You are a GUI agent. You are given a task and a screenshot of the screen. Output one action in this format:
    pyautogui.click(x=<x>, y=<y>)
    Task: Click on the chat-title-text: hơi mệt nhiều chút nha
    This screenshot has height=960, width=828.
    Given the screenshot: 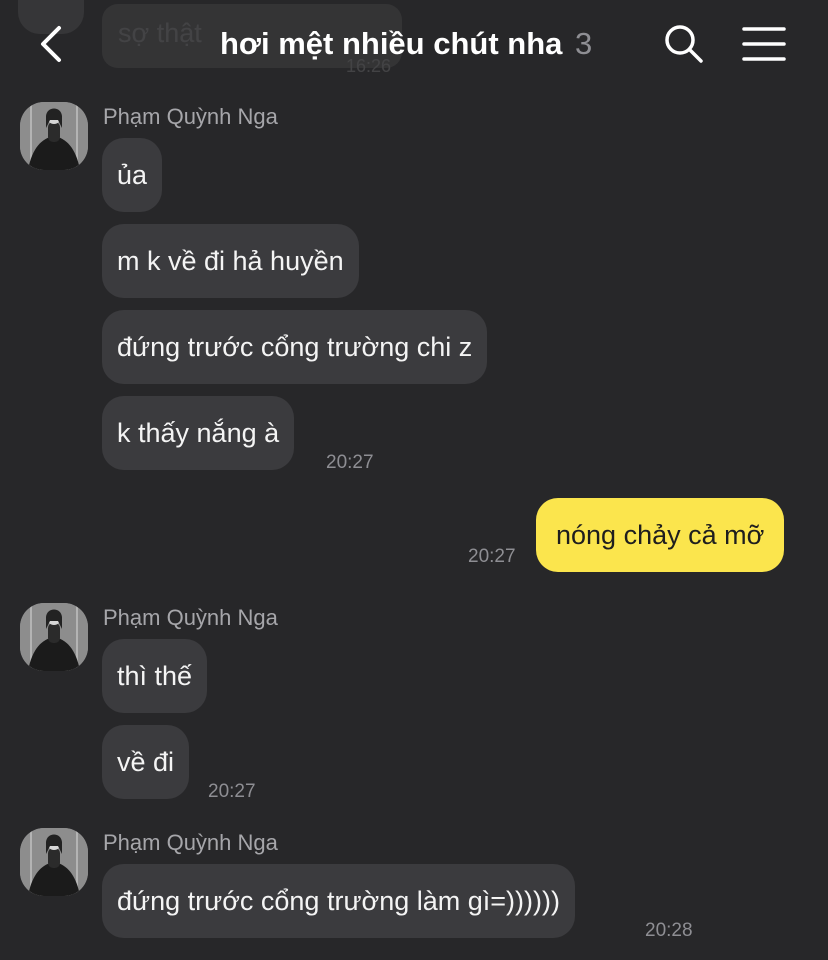 What is the action you would take?
    pyautogui.click(x=391, y=43)
    